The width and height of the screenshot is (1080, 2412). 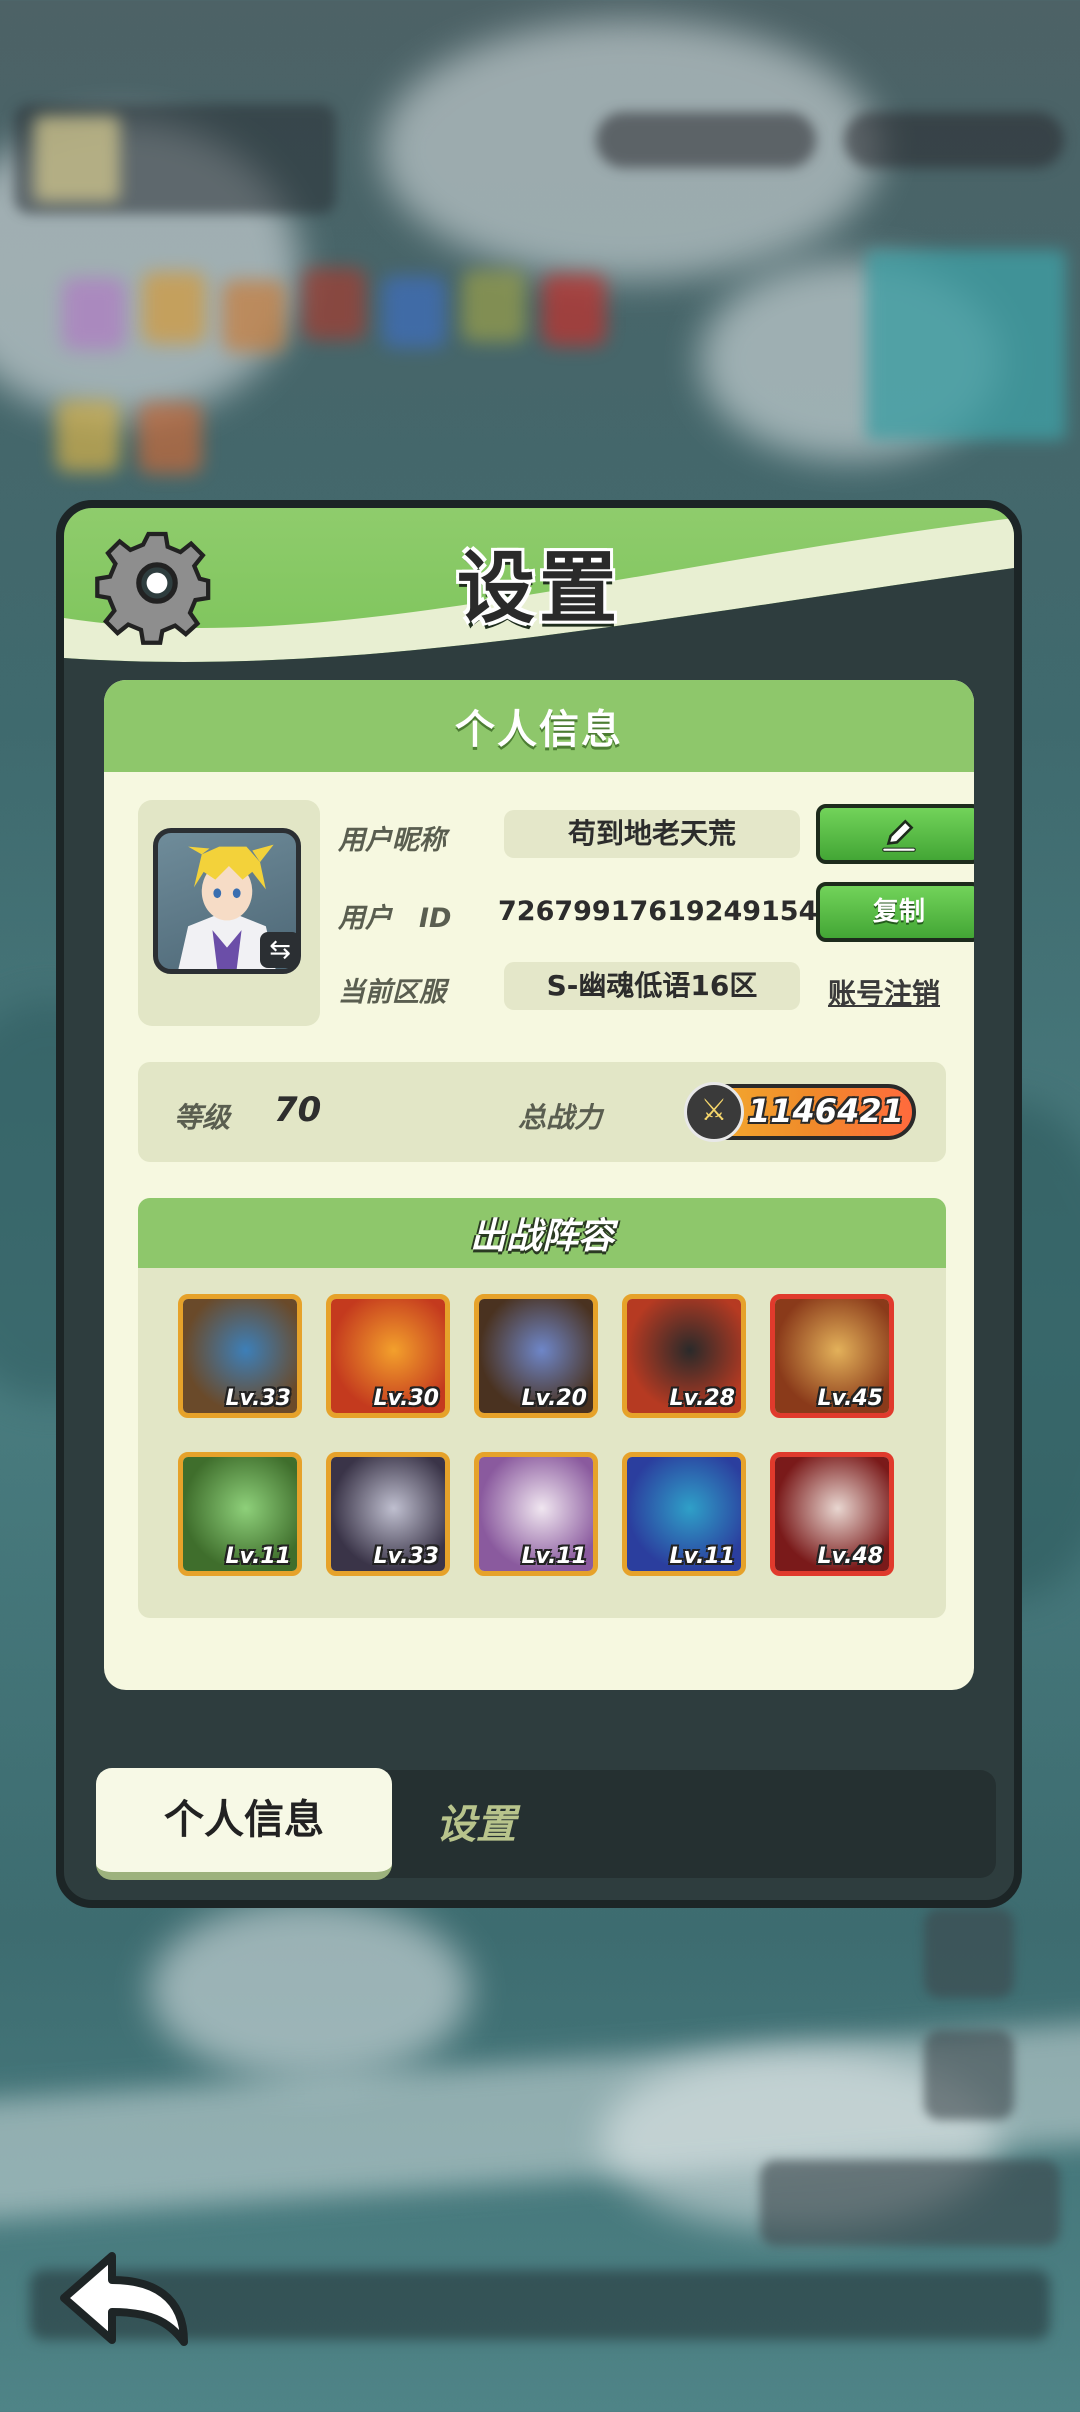 What do you see at coordinates (392, 992) in the screenshot?
I see `server-label: 当前区服` at bounding box center [392, 992].